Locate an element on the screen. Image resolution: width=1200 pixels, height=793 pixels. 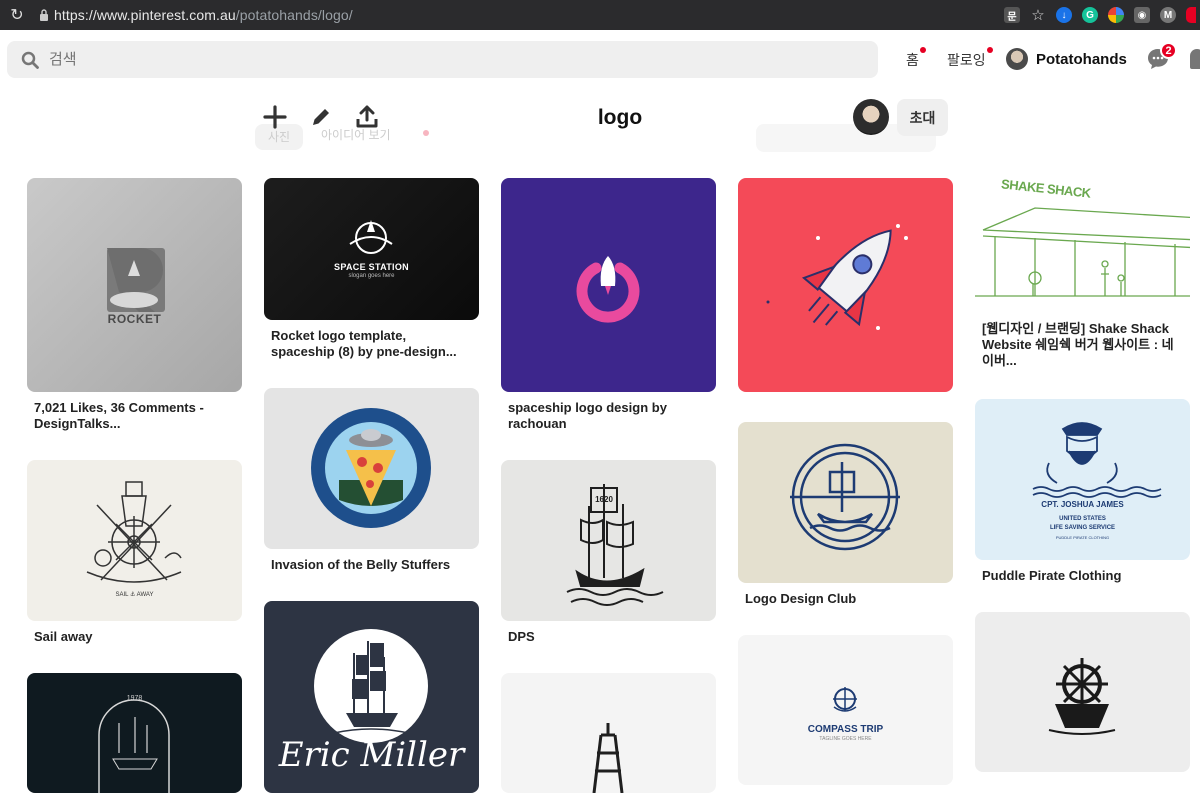
extensions-bar: 문 ☆ ↓ G ◉ M is located at coordinates (1102, 15).